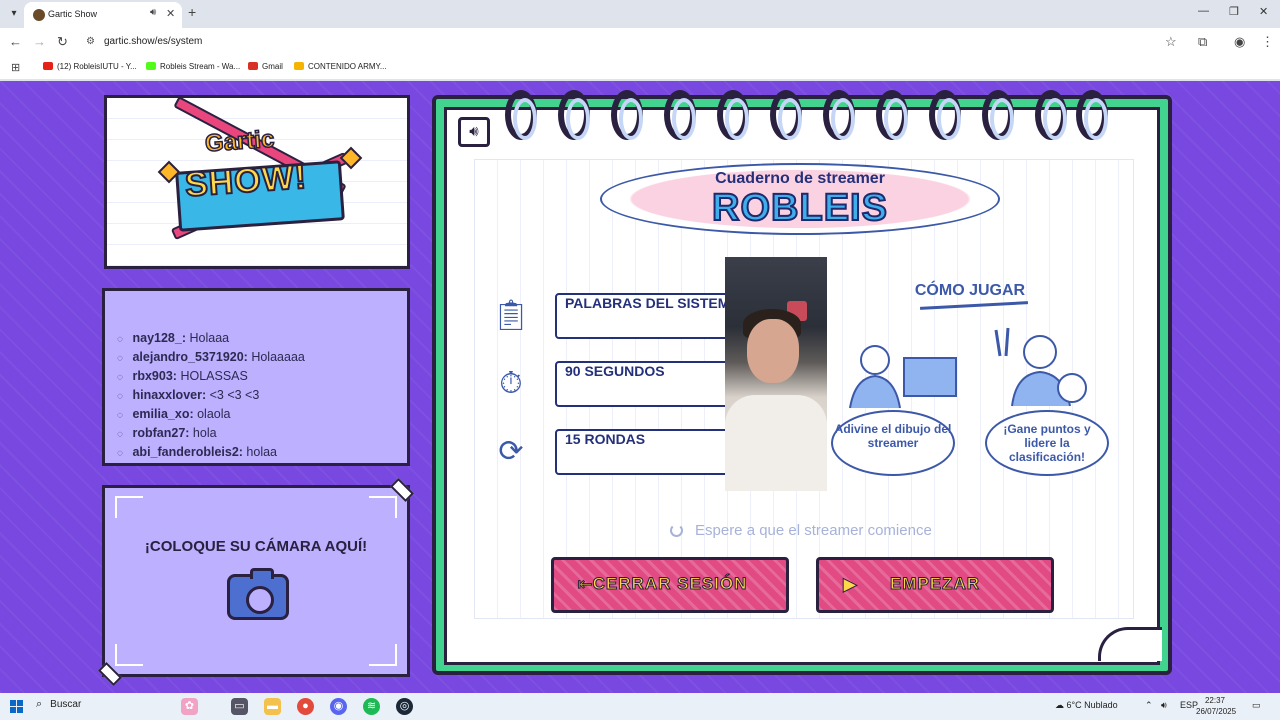  What do you see at coordinates (650, 316) in the screenshot?
I see `option-label: PALABRAS DEL SISTEMA` at bounding box center [650, 316].